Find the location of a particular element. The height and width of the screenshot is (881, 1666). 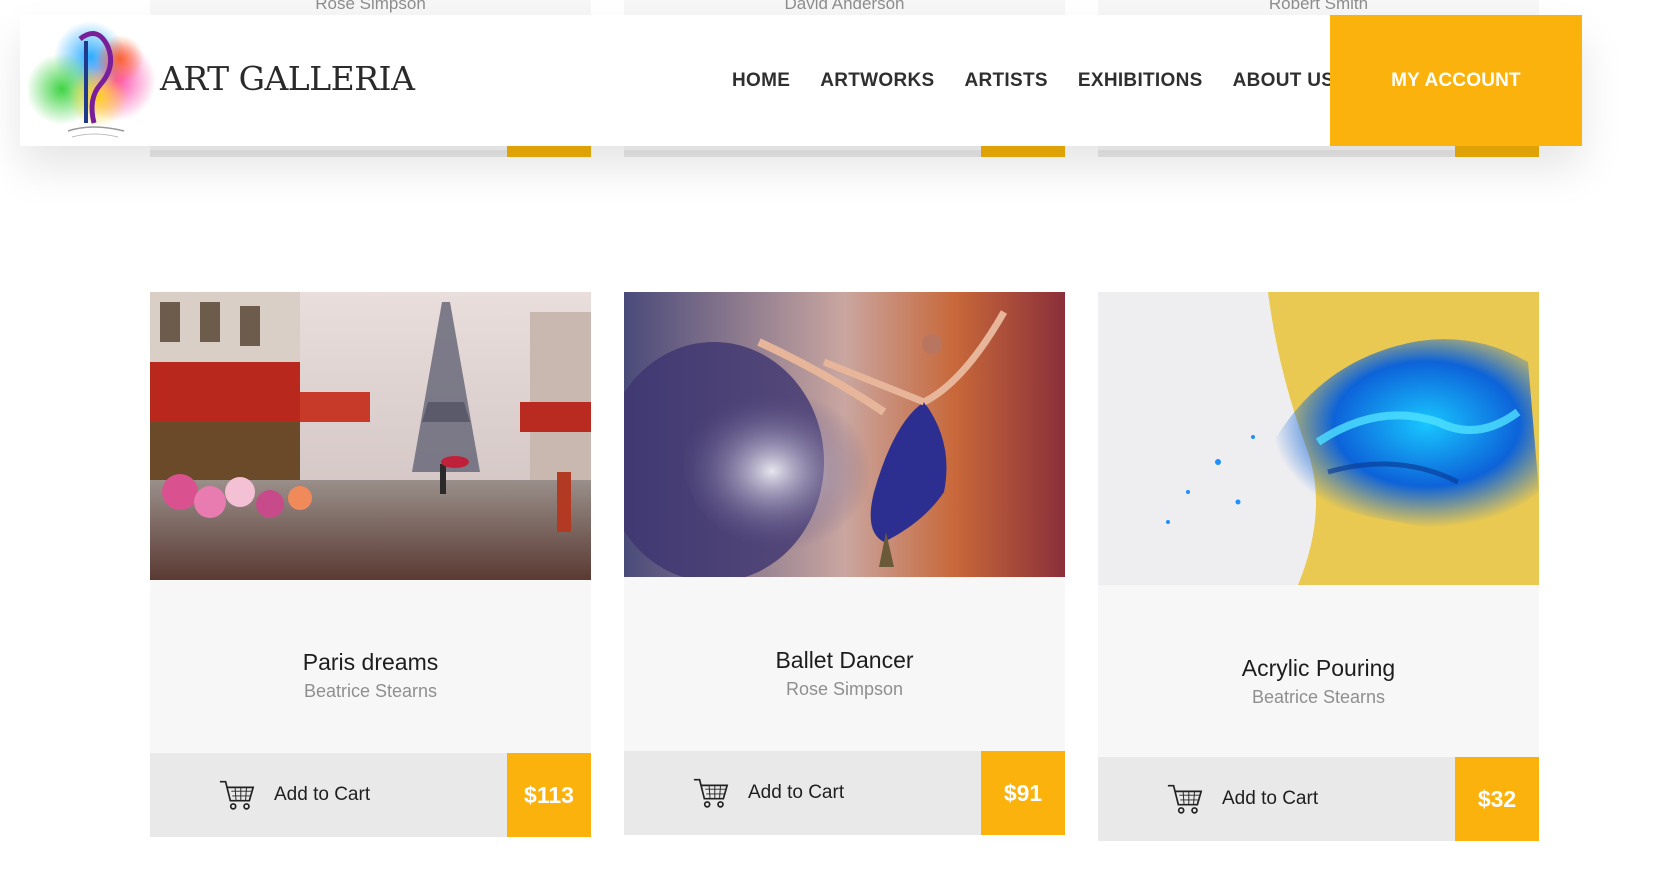

paris-painting-illustration is located at coordinates (370, 436).